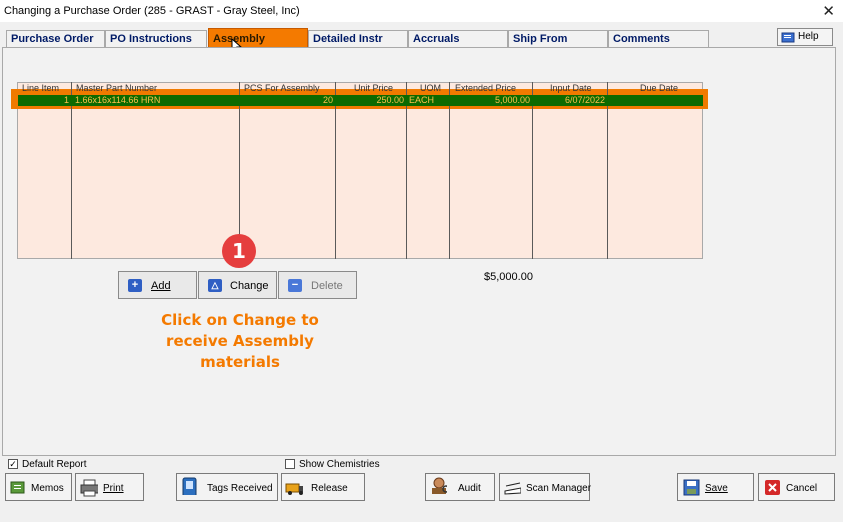 The image size is (843, 522). I want to click on help-label: Help, so click(808, 36).